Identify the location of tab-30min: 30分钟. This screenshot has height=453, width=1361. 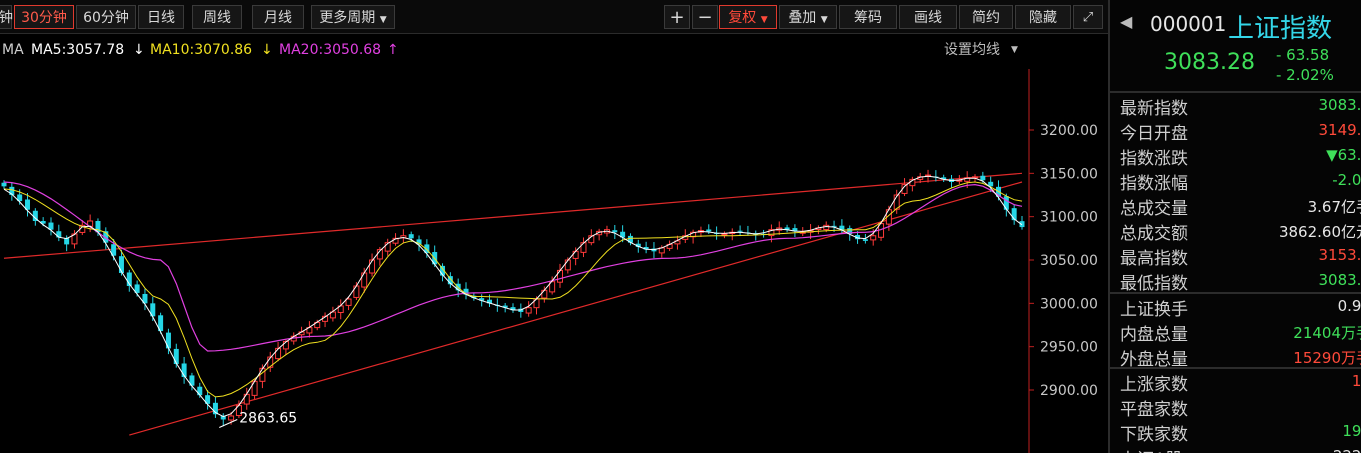
(44, 17).